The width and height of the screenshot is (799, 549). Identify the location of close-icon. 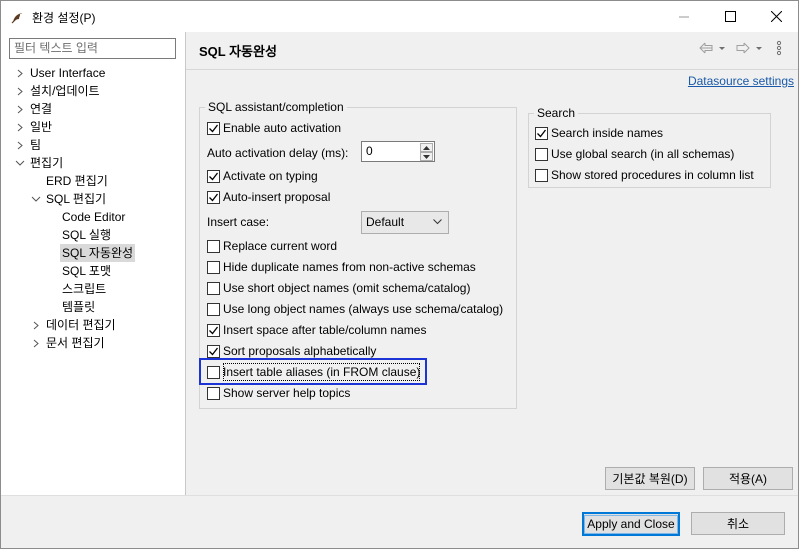
(776, 16).